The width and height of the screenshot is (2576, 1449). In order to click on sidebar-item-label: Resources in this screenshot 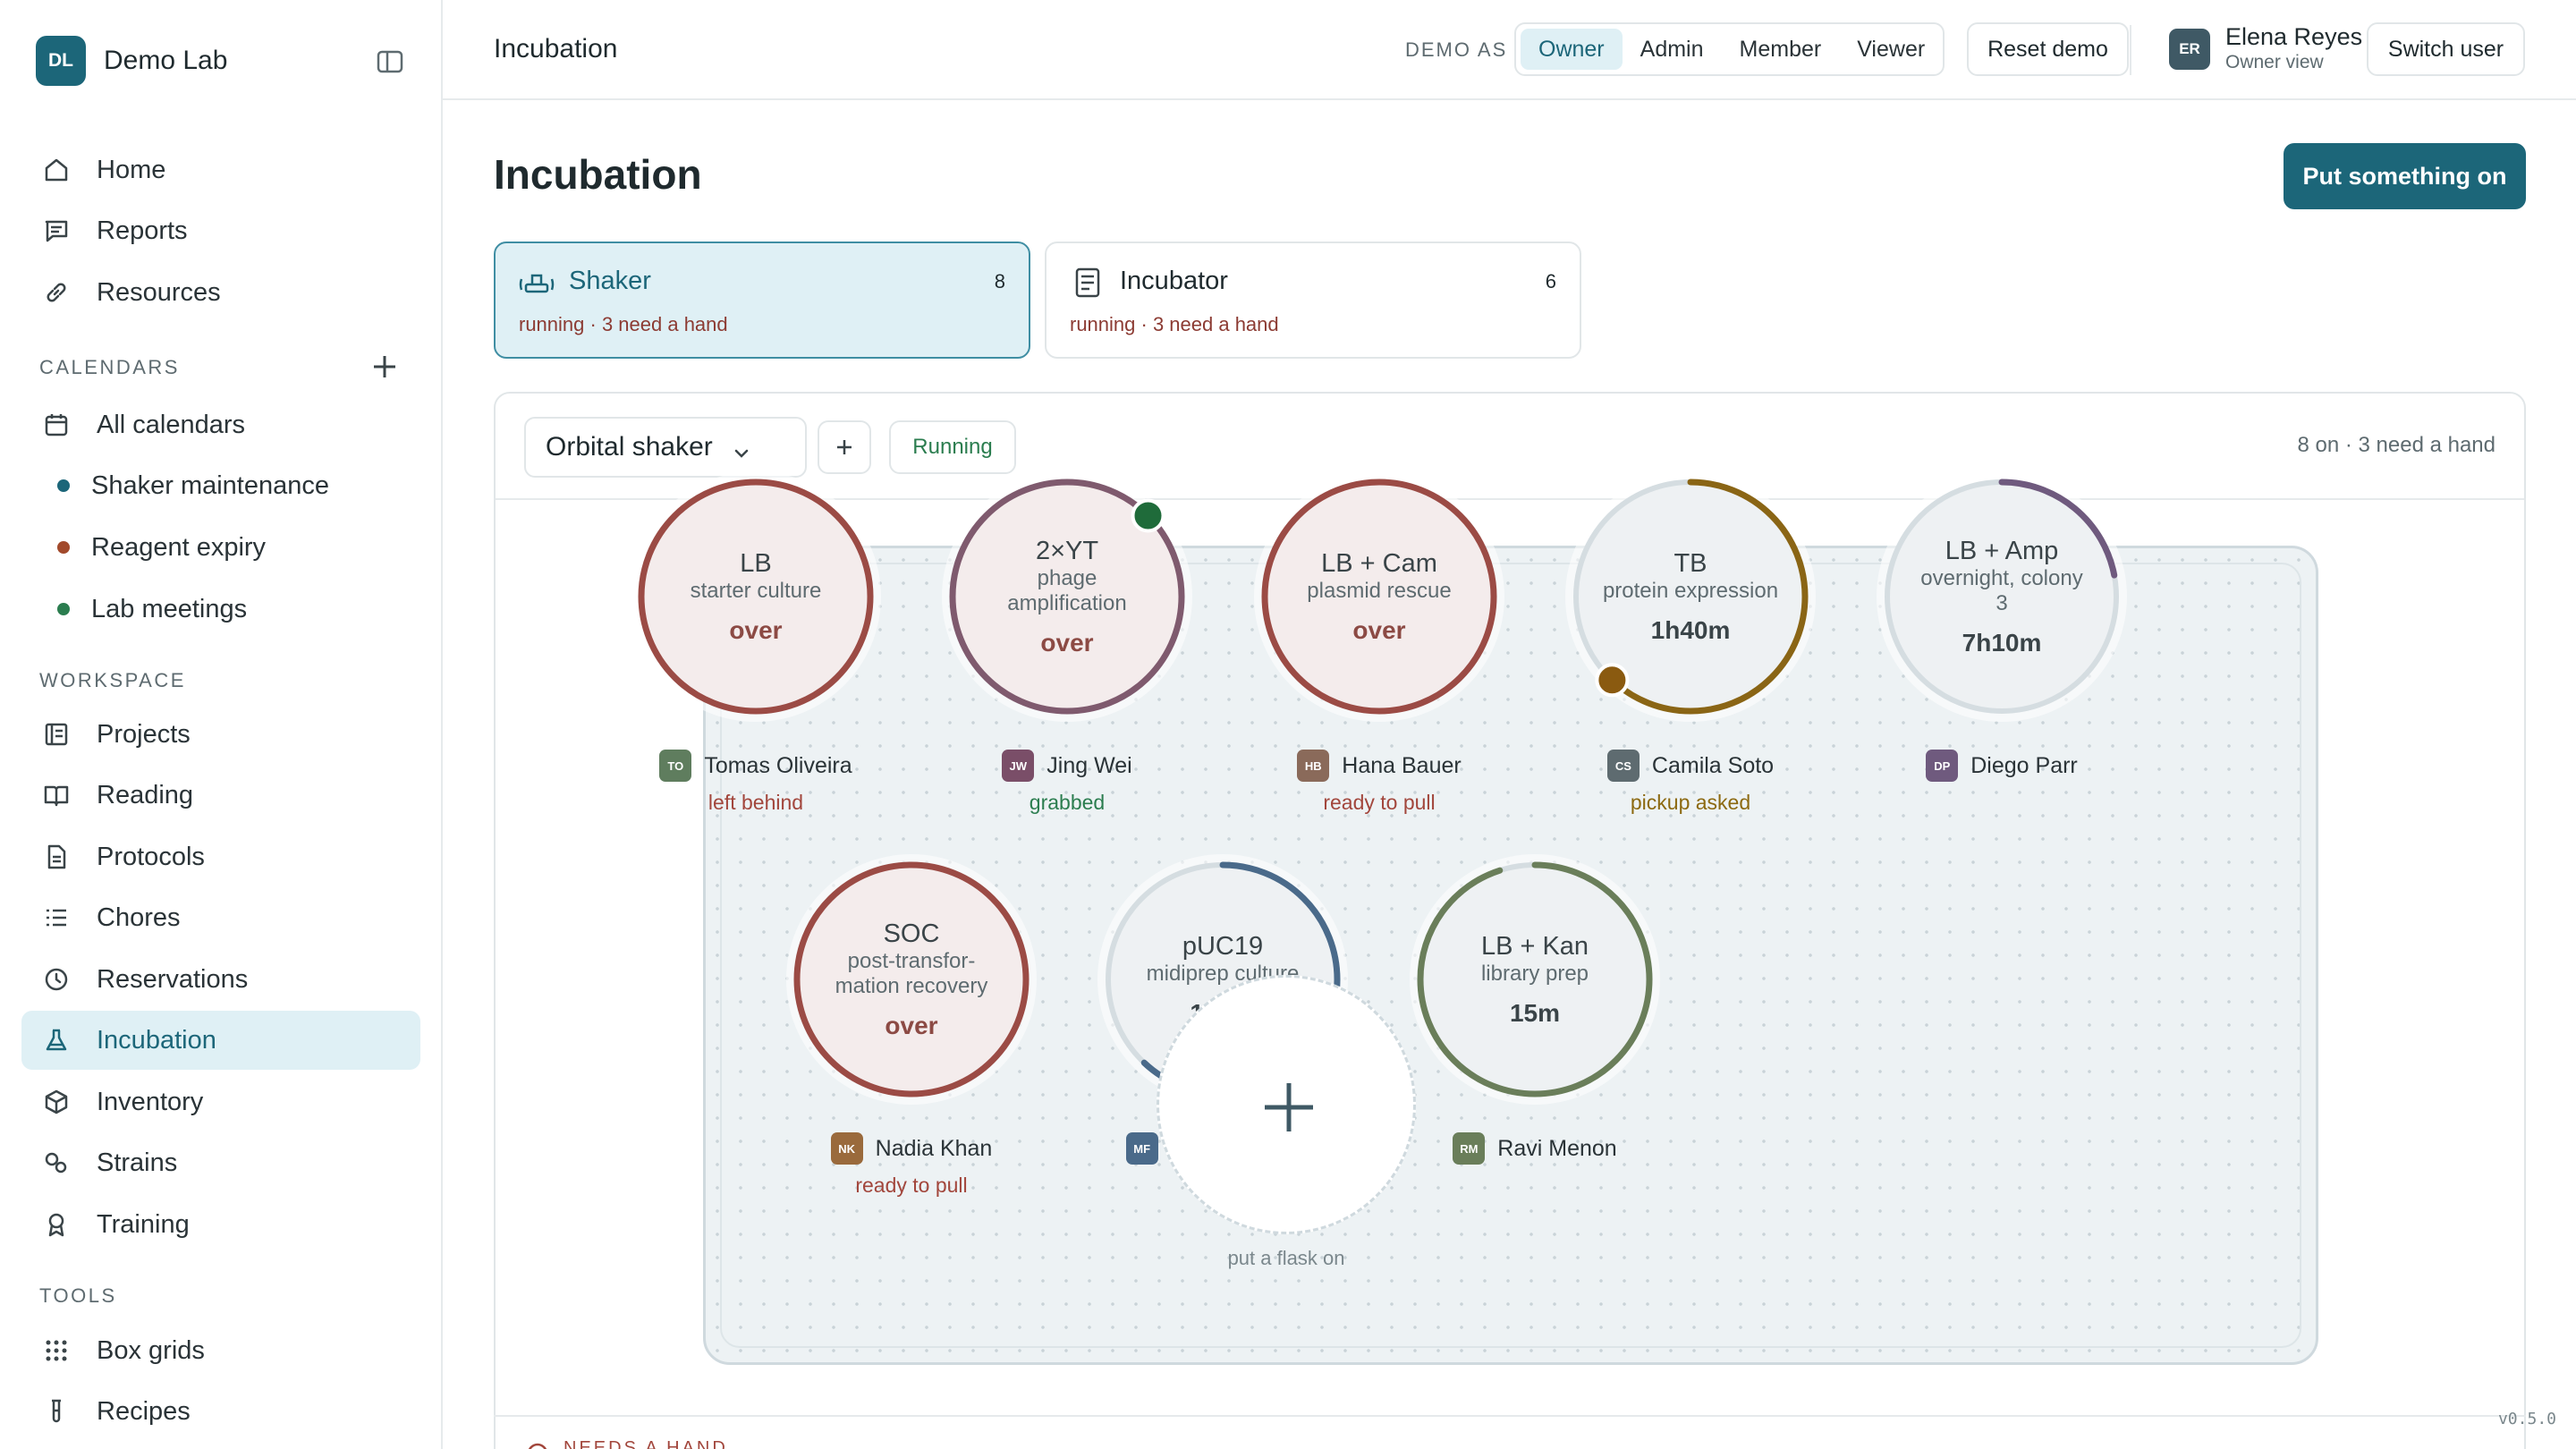, I will do `click(159, 292)`.